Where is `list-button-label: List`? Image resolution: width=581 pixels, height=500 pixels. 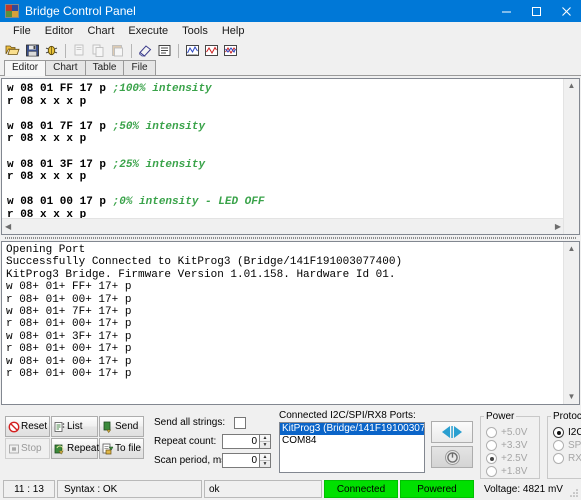 list-button-label: List is located at coordinates (75, 426).